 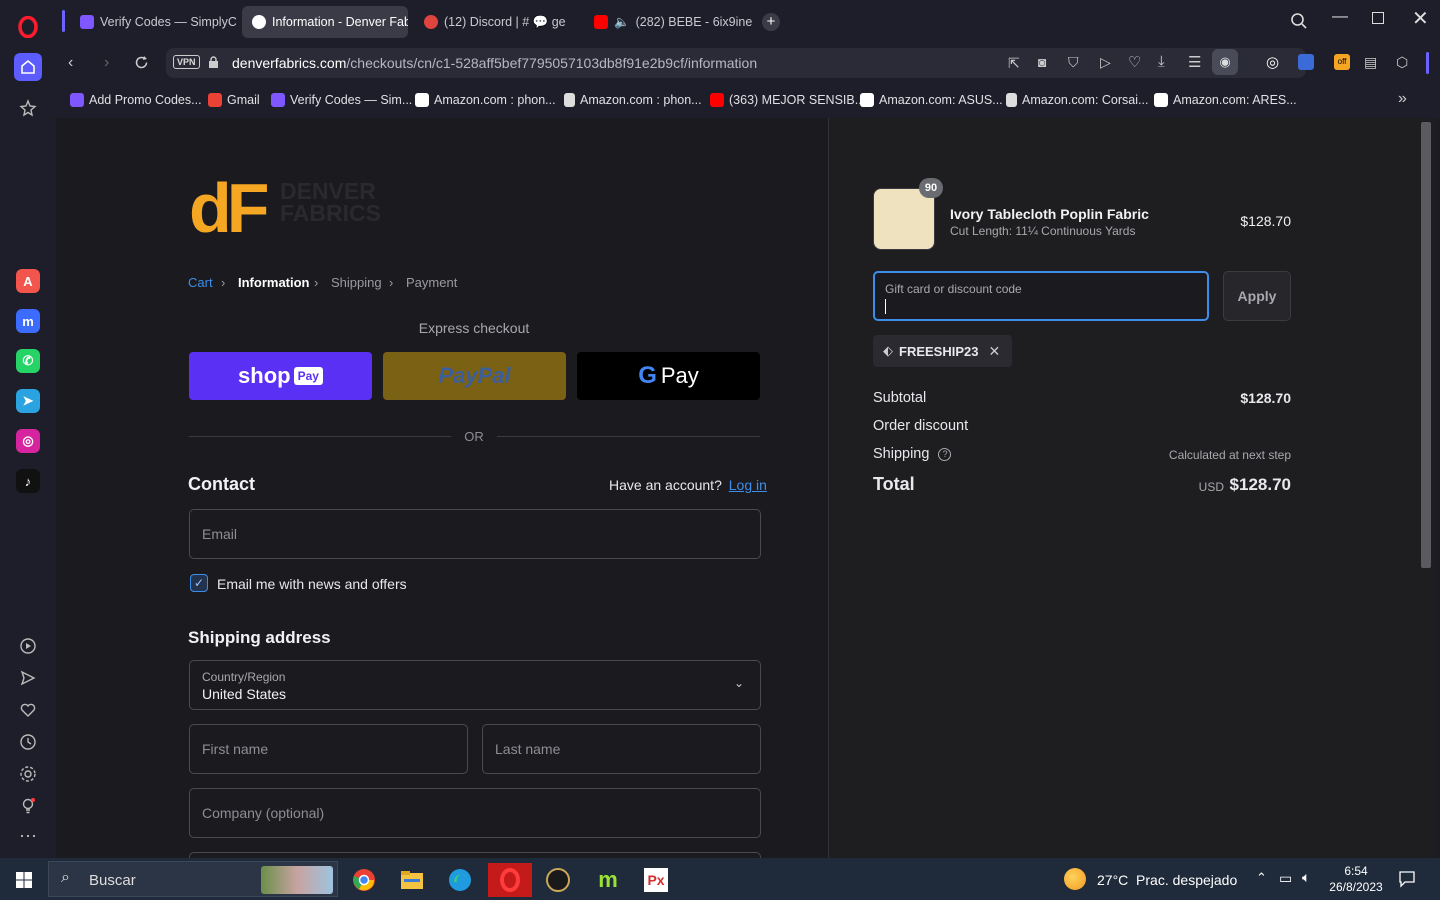 What do you see at coordinates (1299, 23) in the screenshot?
I see `tab-search-icon` at bounding box center [1299, 23].